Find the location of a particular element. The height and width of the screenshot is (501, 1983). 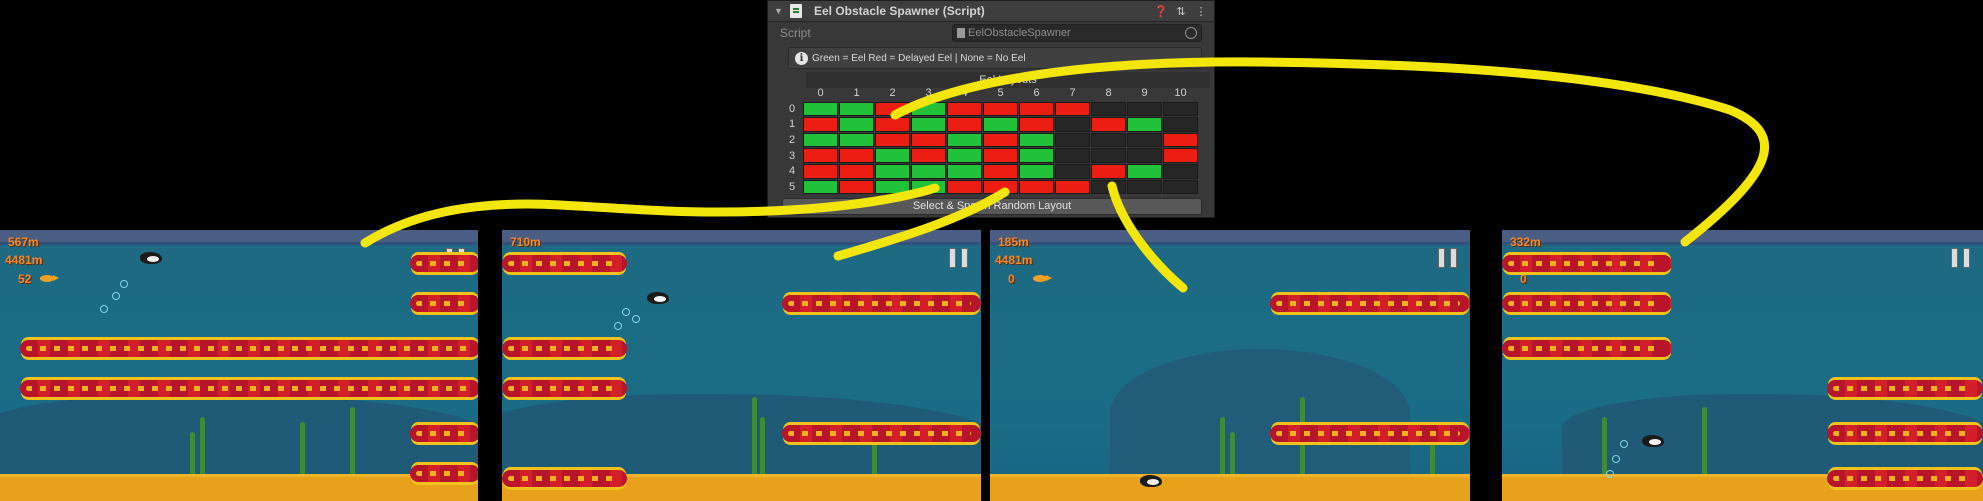

kebab-menu-icon: ⋮ is located at coordinates (1201, 11).